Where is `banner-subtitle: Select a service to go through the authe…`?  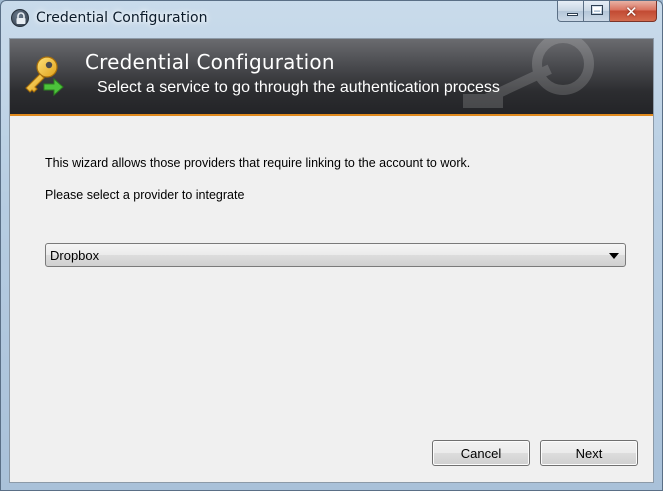
banner-subtitle: Select a service to go through the authe… is located at coordinates (298, 87).